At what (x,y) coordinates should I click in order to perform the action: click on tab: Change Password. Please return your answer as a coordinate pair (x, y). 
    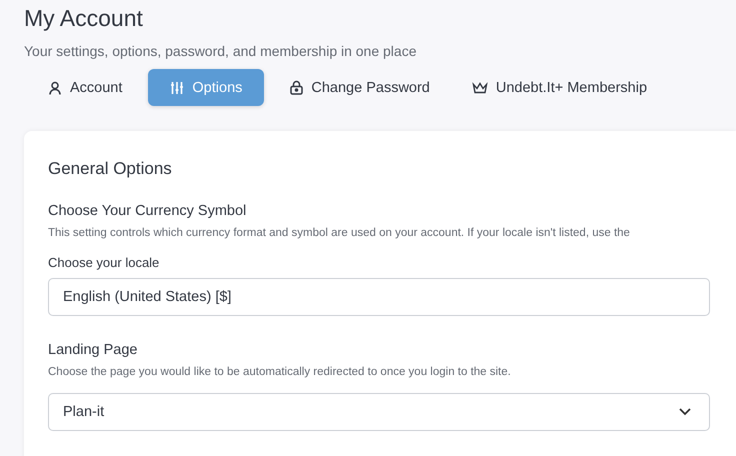
    Looking at the image, I should click on (360, 87).